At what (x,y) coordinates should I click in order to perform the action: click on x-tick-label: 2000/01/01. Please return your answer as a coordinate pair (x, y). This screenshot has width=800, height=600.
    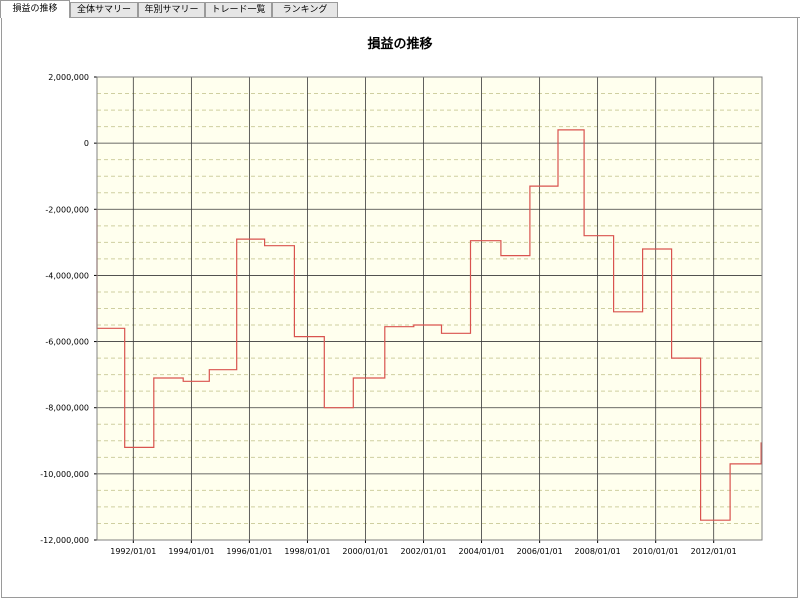
    Looking at the image, I should click on (365, 551).